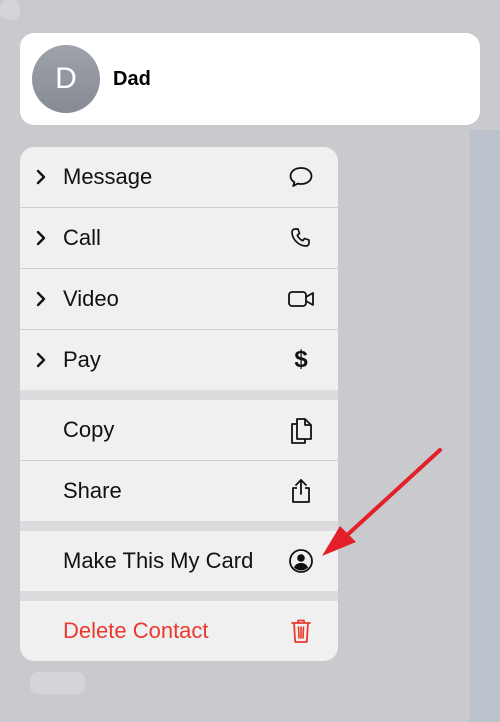 This screenshot has width=500, height=722. I want to click on menu-item-make-my-card: Make This My Card, so click(179, 561).